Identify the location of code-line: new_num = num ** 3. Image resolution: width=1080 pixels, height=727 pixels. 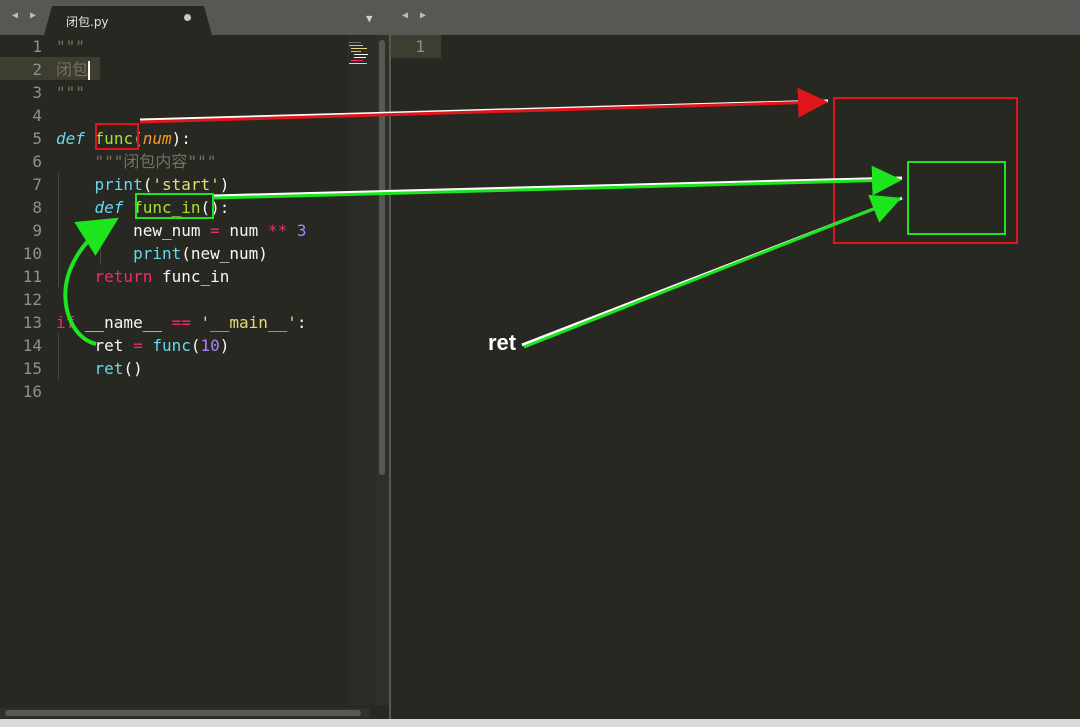
(181, 230).